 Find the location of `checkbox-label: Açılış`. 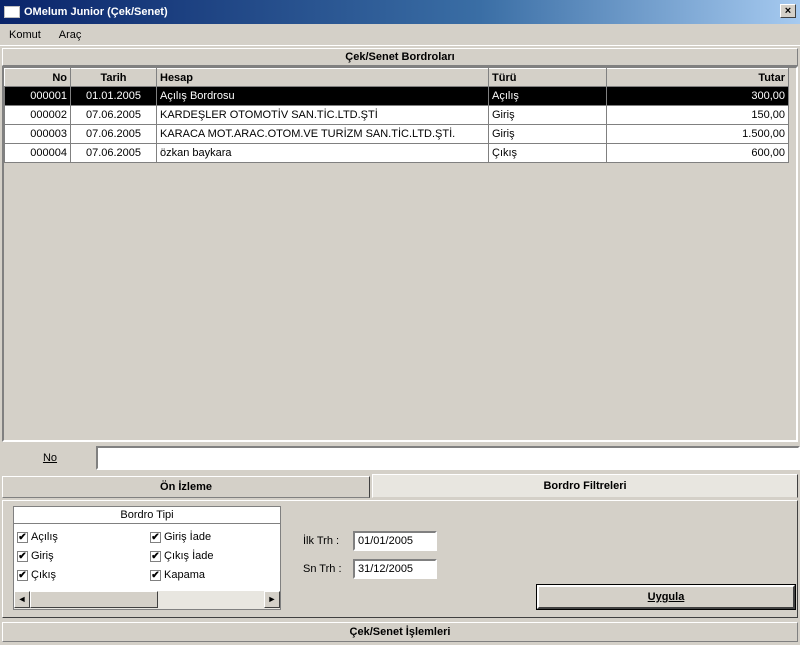

checkbox-label: Açılış is located at coordinates (44, 537).